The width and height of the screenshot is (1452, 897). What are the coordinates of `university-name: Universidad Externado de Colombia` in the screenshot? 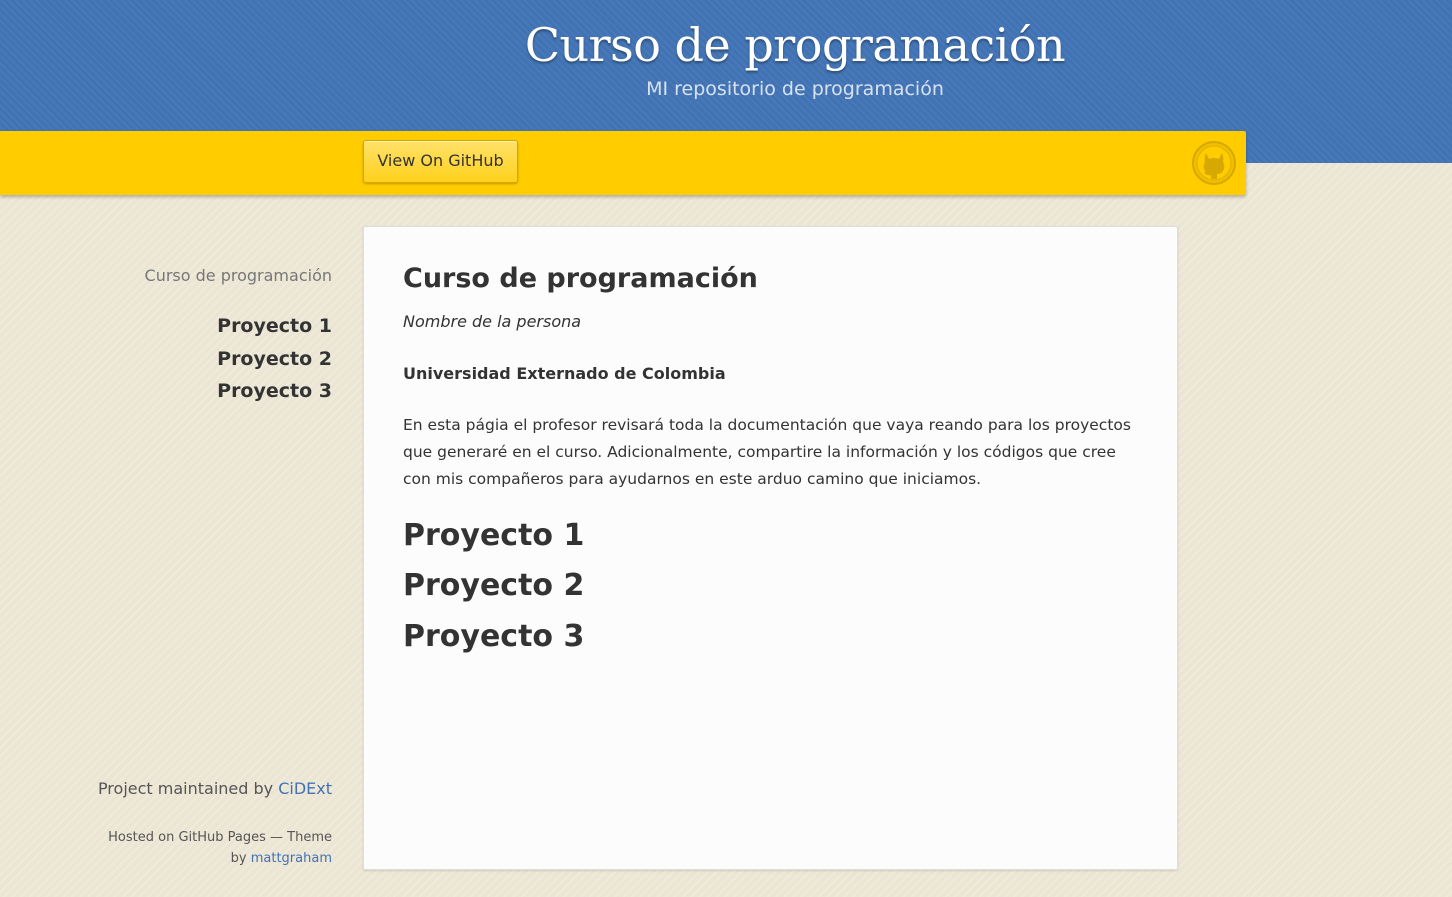 It's located at (564, 373).